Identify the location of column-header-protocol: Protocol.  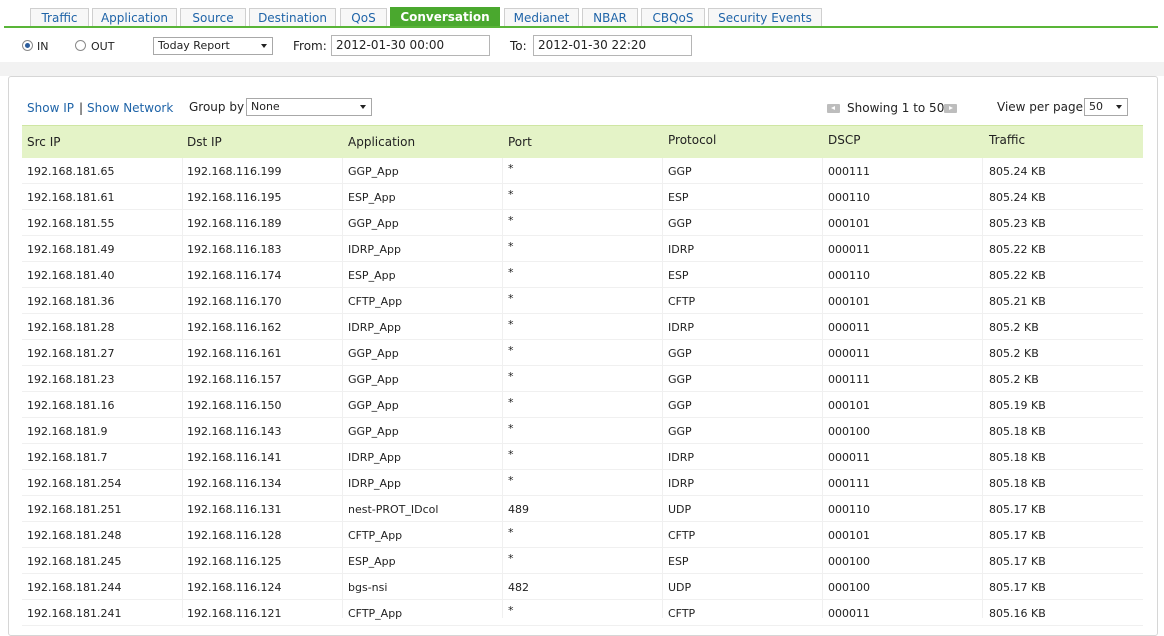
(692, 140).